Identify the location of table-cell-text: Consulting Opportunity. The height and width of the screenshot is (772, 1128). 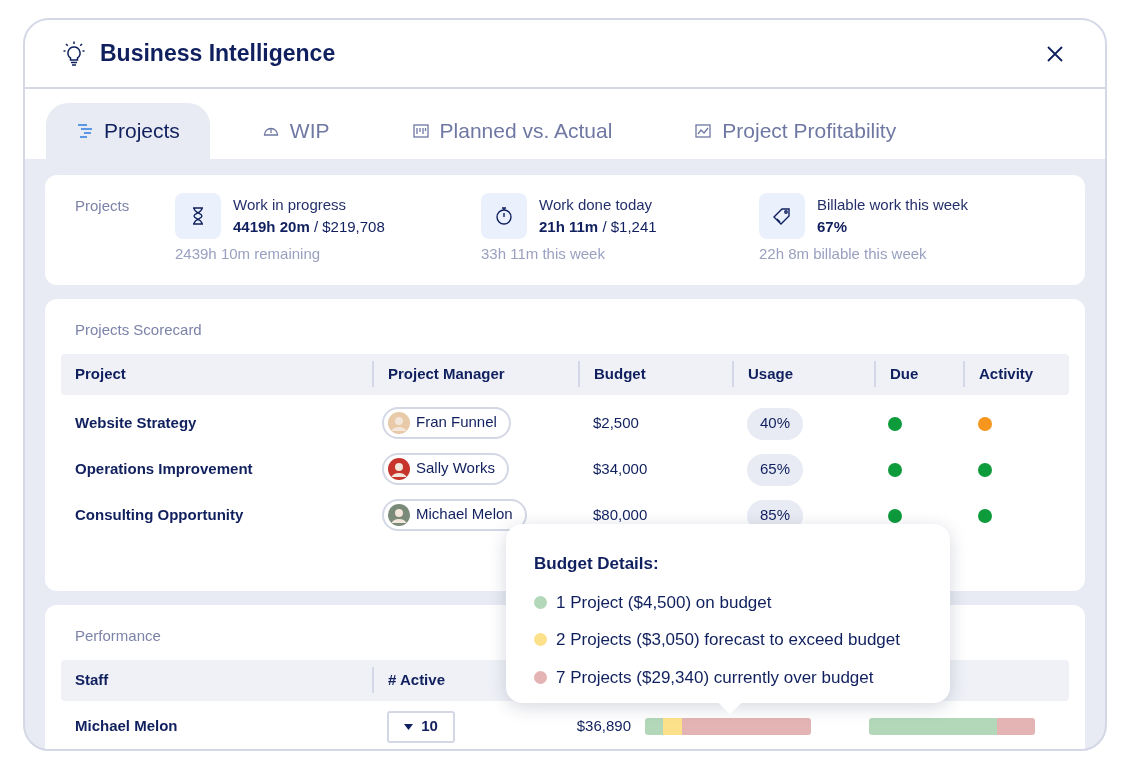
(159, 515).